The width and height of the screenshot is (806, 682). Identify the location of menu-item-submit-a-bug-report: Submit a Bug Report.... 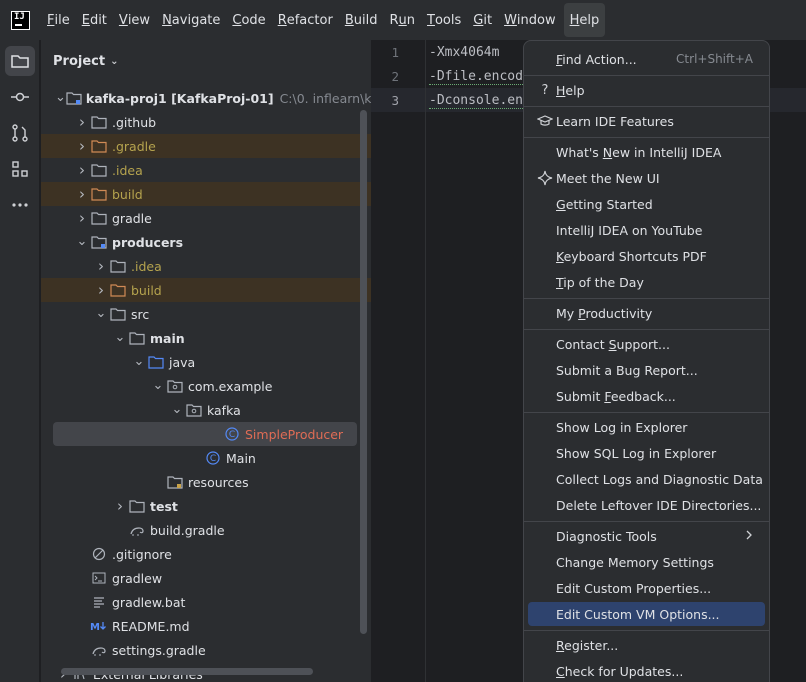
(646, 370).